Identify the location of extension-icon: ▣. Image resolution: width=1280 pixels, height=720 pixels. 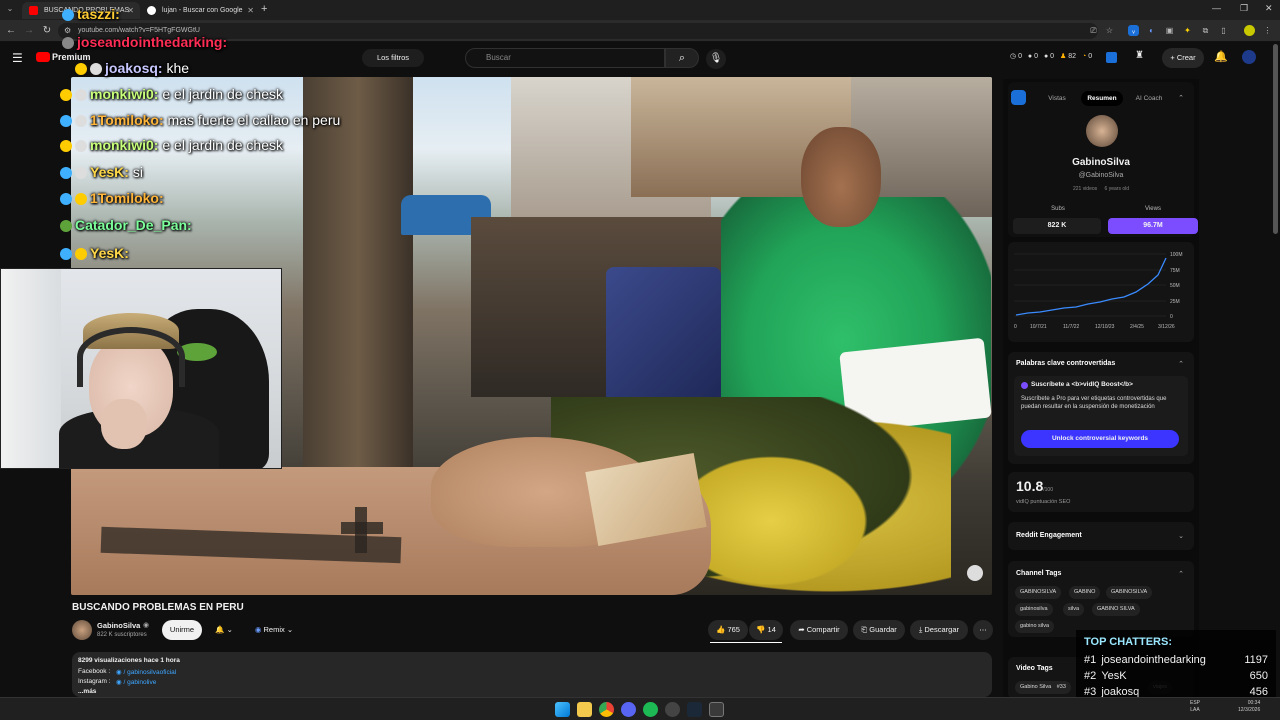
(1169, 30).